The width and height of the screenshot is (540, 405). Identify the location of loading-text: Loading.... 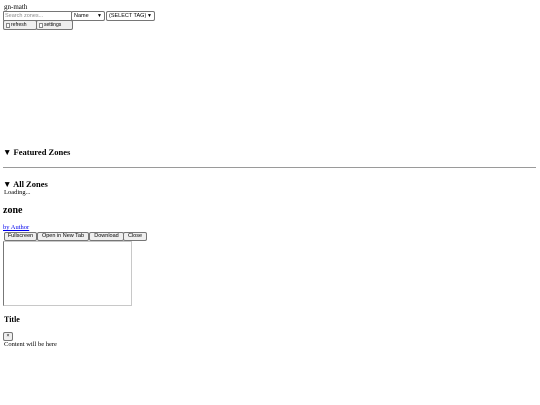
(17, 192).